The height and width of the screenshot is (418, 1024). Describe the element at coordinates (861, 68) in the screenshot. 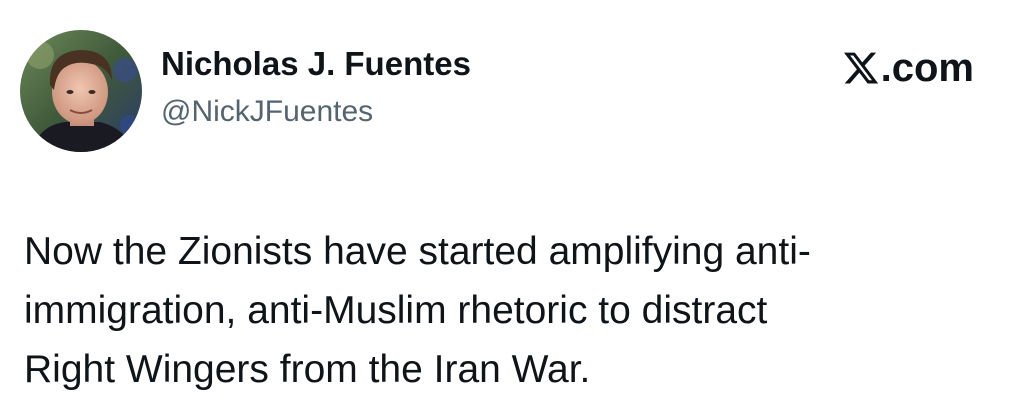

I see `x-logo-icon` at that location.